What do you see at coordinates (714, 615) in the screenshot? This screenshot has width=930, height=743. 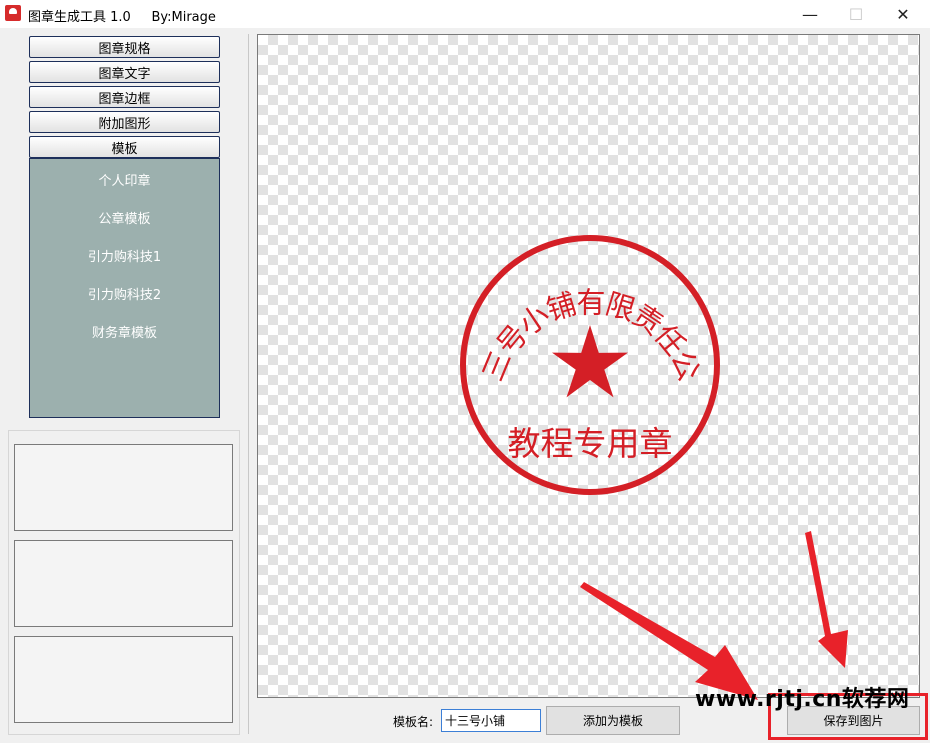 I see `annotation-arrows` at bounding box center [714, 615].